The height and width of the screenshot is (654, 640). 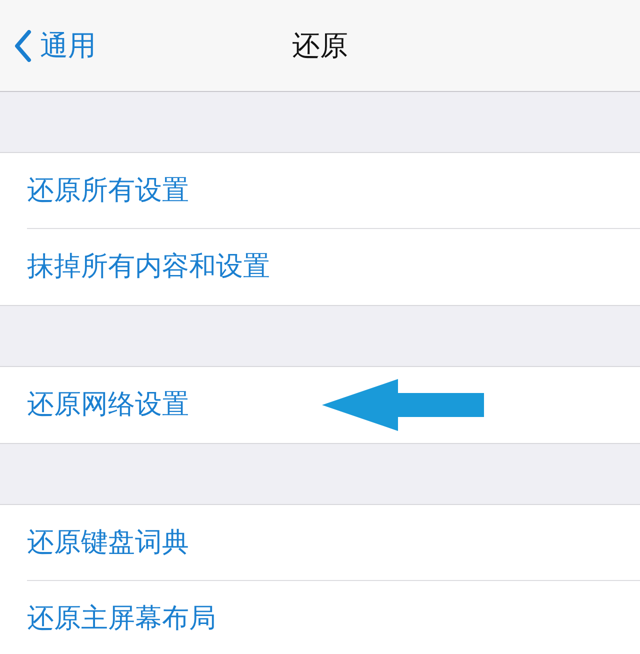 What do you see at coordinates (148, 267) in the screenshot?
I see `settings-item: 抹掉所有内容和设置` at bounding box center [148, 267].